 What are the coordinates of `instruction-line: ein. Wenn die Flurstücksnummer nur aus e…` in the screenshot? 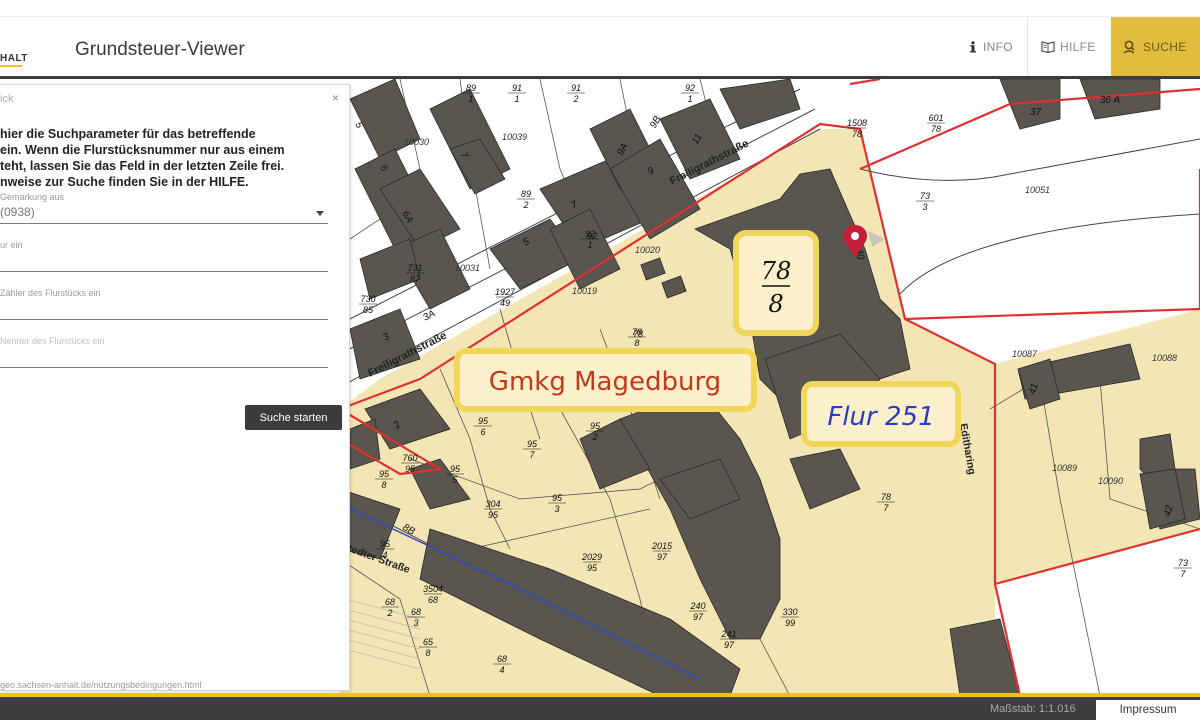 It's located at (142, 150).